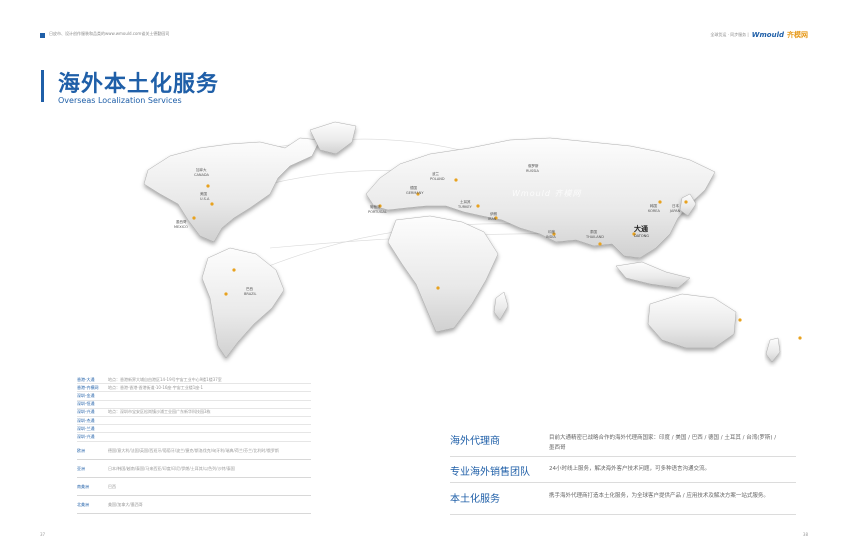 The width and height of the screenshot is (848, 543). Describe the element at coordinates (654, 211) in the screenshot. I see `map-label-korea-en: KOREA` at that location.